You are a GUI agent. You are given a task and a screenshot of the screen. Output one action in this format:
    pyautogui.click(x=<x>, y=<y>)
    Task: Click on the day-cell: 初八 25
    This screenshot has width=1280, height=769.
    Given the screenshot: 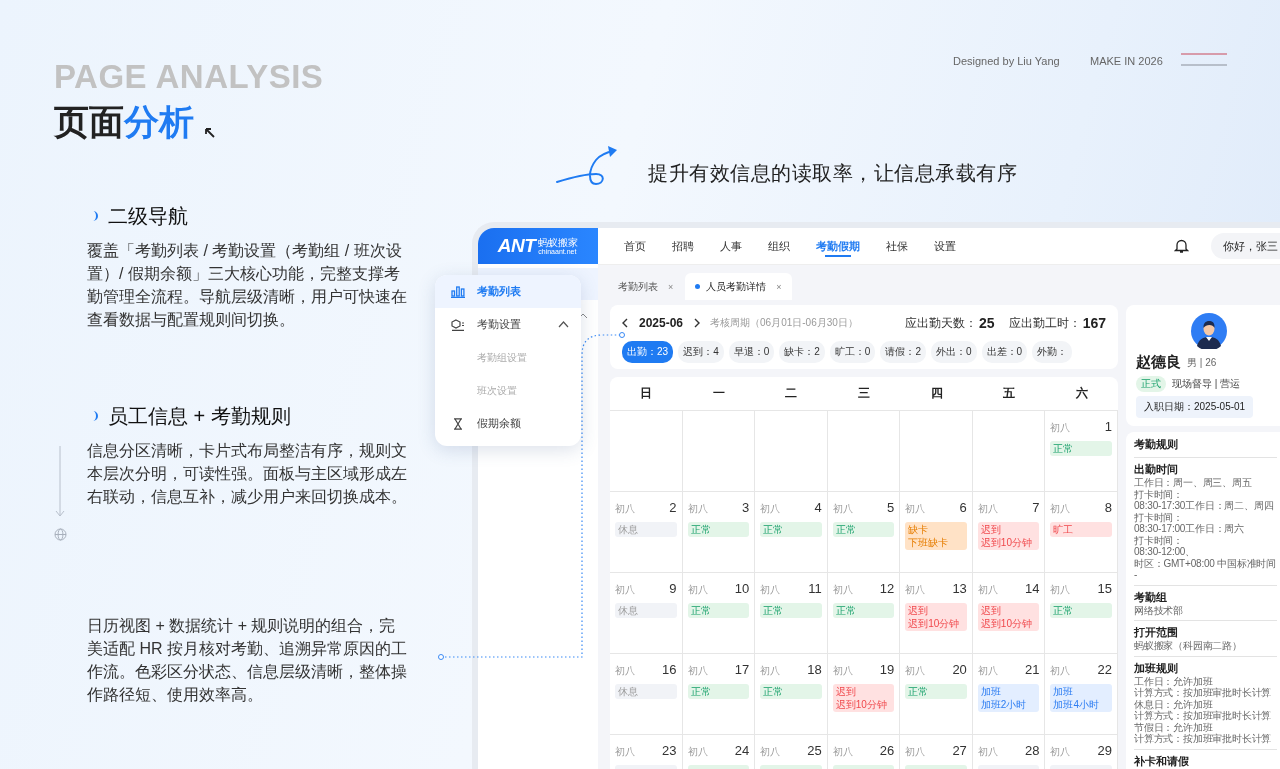 What is the action you would take?
    pyautogui.click(x=791, y=752)
    